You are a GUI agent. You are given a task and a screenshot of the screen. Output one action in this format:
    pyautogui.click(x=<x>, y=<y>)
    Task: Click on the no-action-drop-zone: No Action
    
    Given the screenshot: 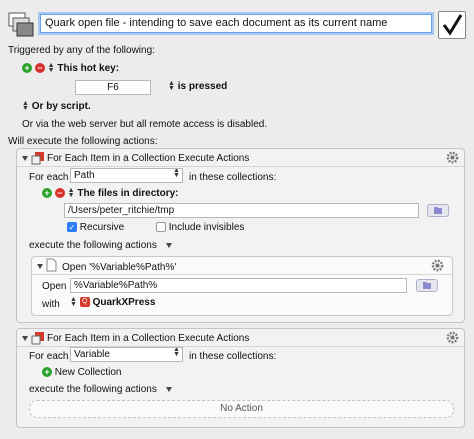 What is the action you would take?
    pyautogui.click(x=241, y=409)
    